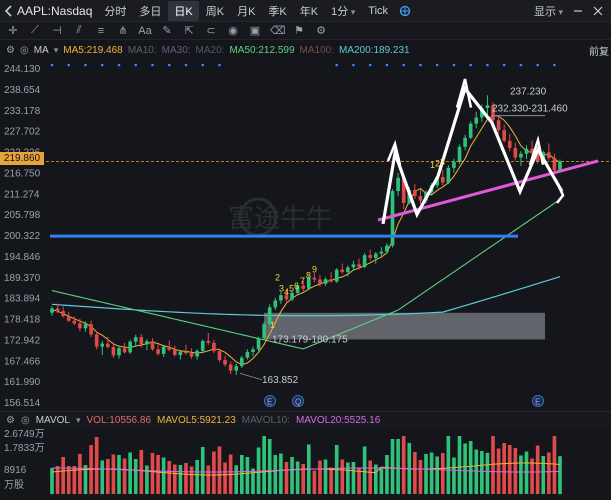 Image resolution: width=611 pixels, height=500 pixels. I want to click on ma-indicator-label: MA, so click(41, 50).